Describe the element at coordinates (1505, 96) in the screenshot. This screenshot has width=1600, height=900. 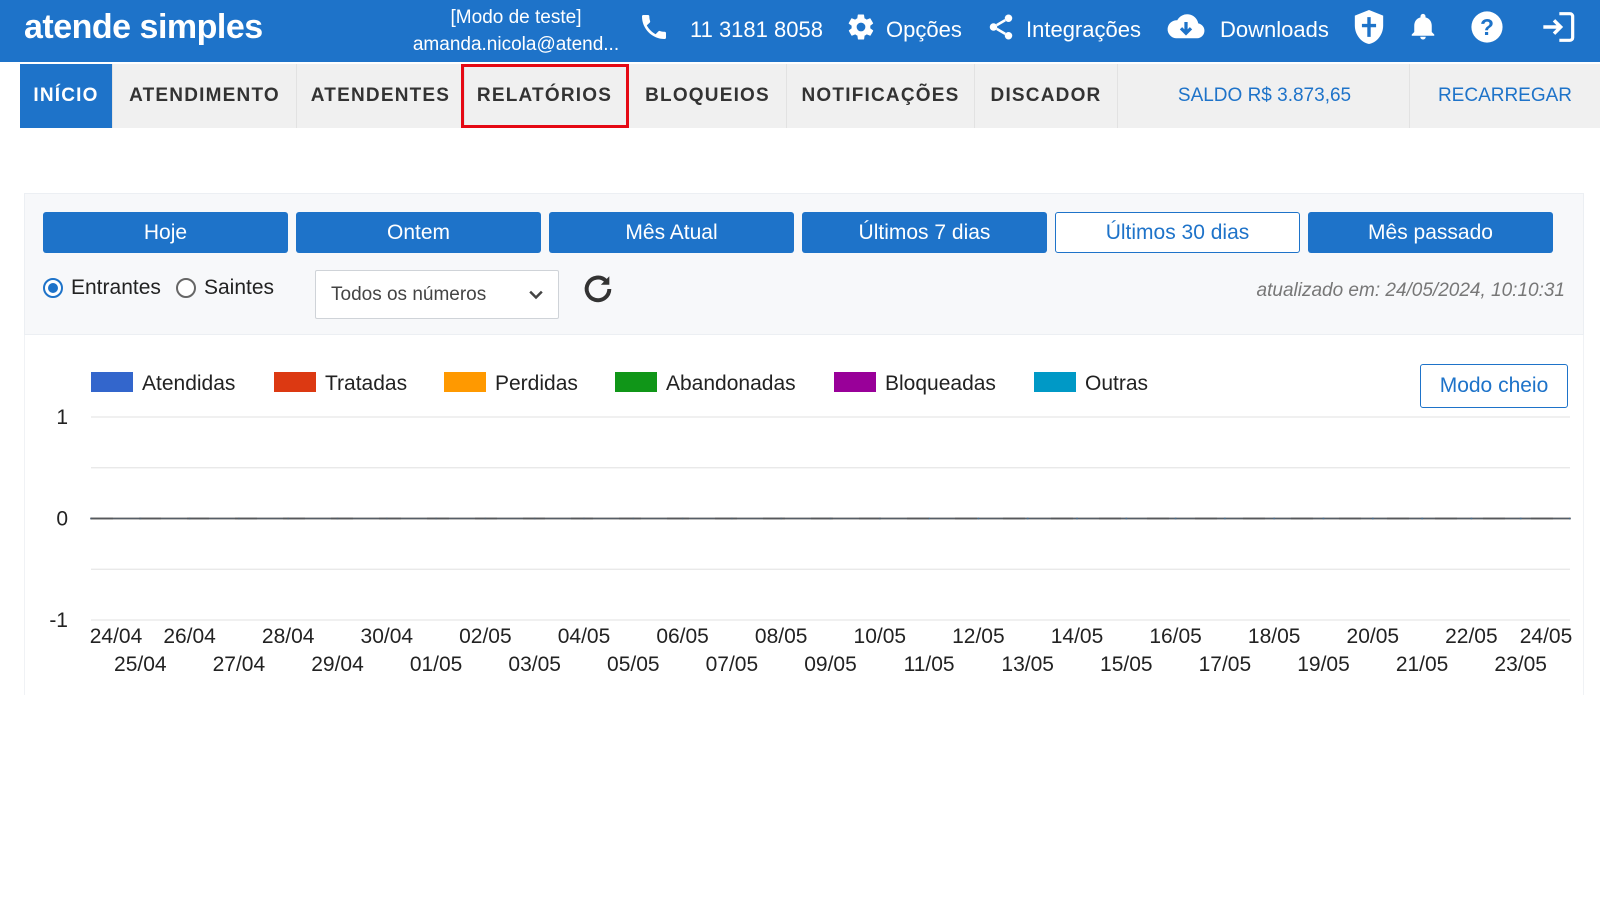
I see `recharge-link: RECARREGAR` at that location.